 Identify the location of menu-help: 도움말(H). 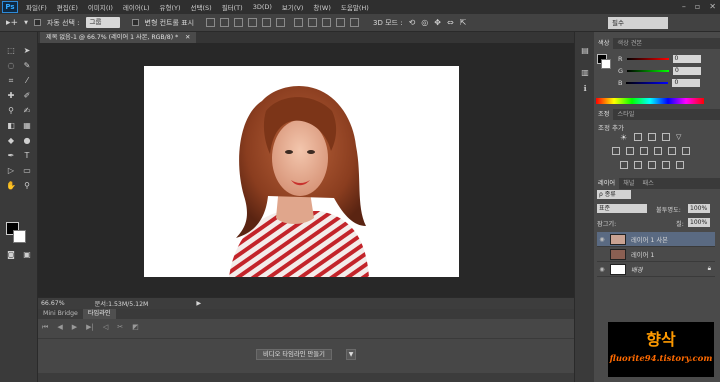
(355, 7).